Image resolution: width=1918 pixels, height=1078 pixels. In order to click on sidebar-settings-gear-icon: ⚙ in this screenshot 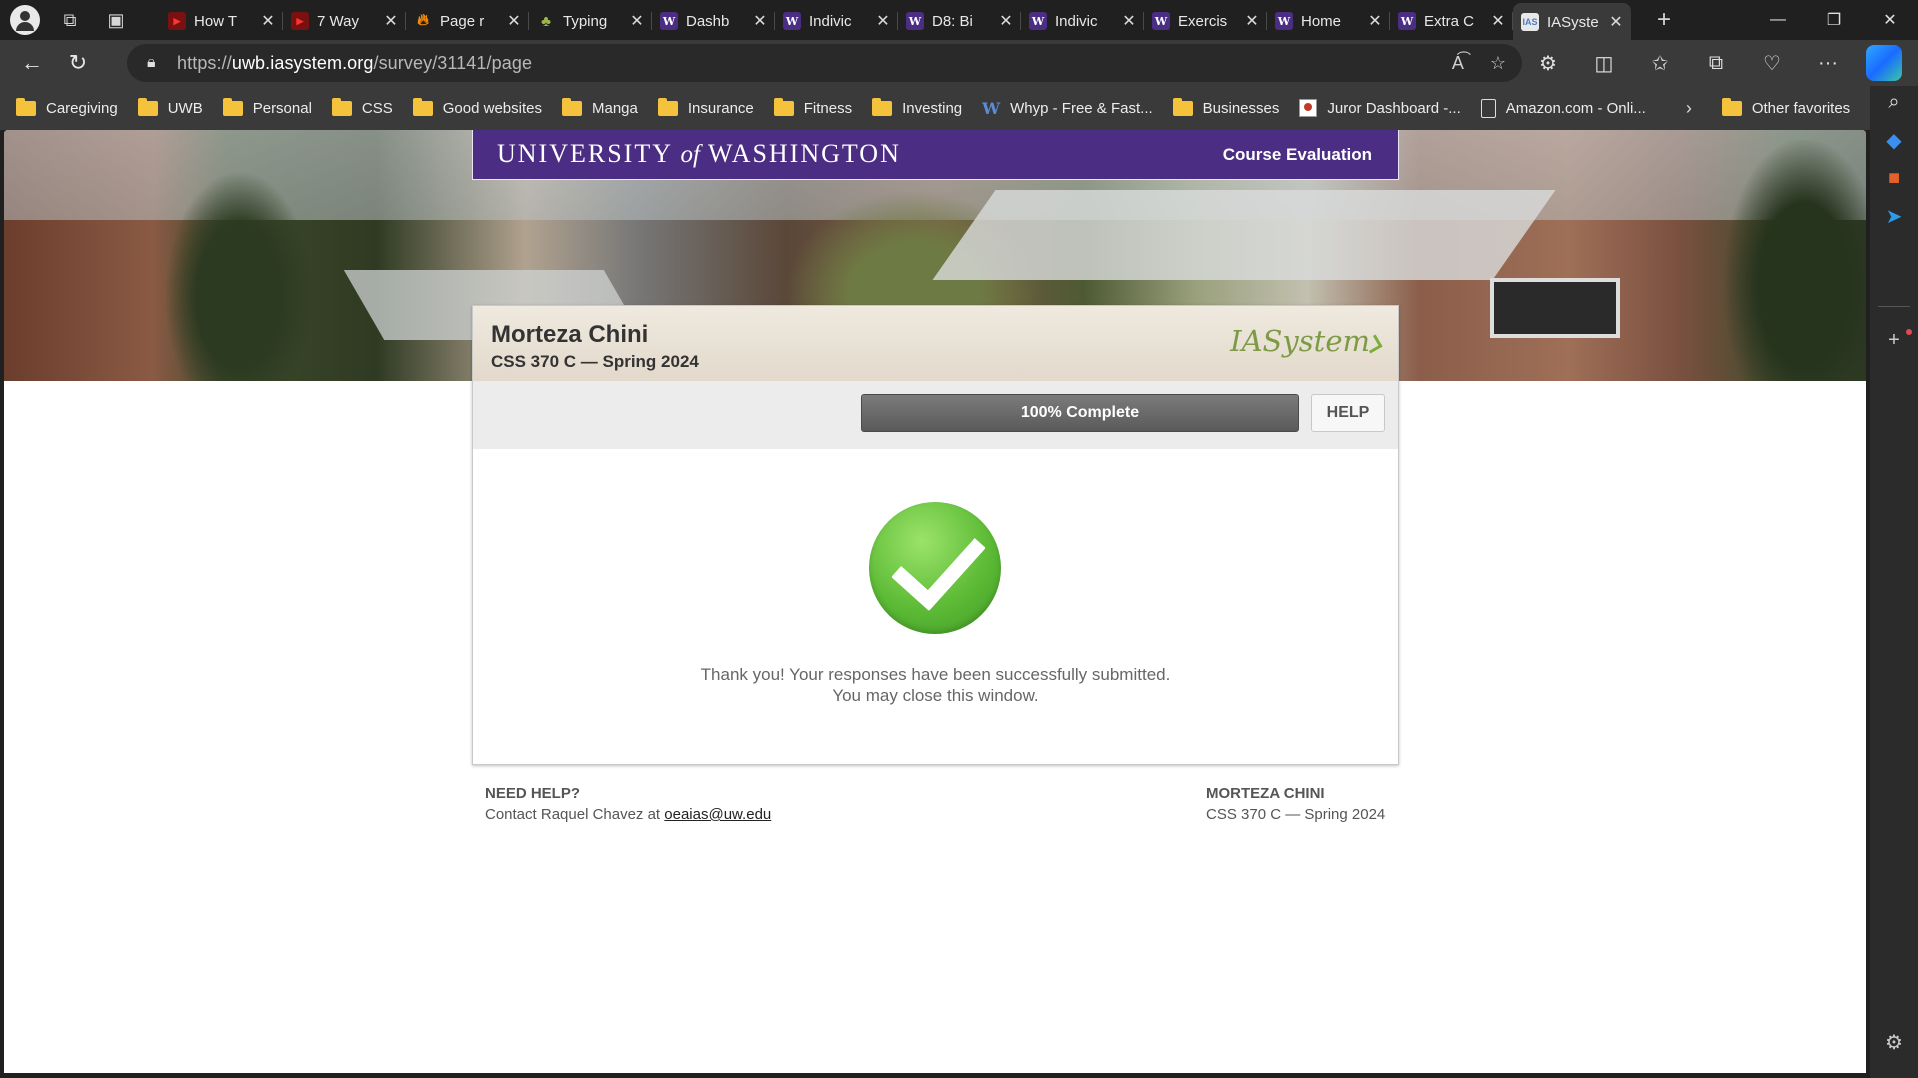, I will do `click(1894, 1042)`.